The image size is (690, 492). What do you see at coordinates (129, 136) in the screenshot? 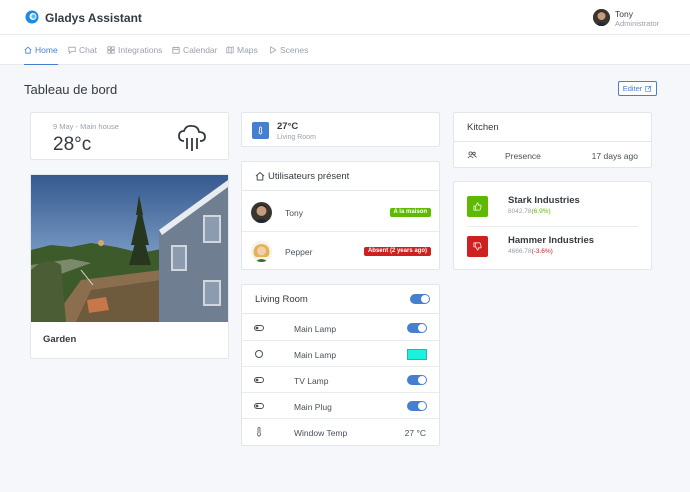
I see `weather-card: 9 May - Main house 28°c` at bounding box center [129, 136].